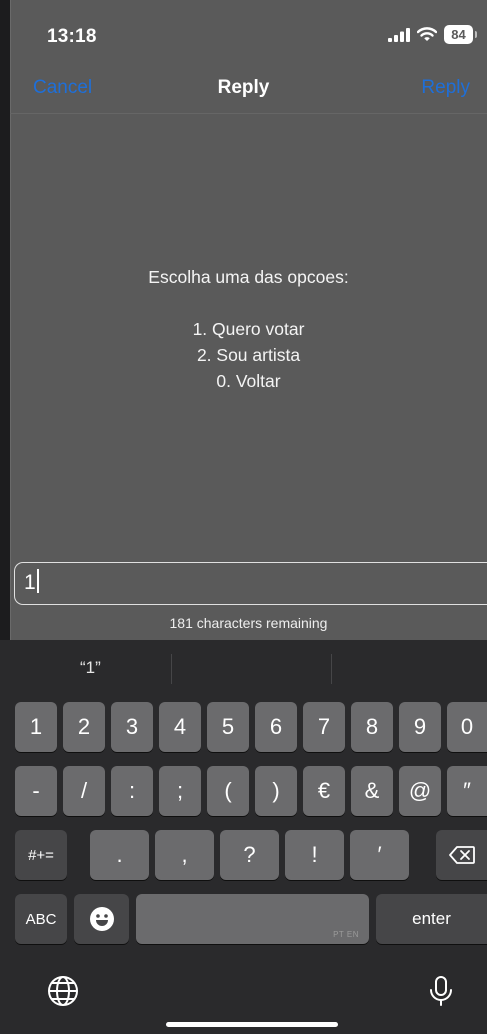  What do you see at coordinates (250, 583) in the screenshot?
I see `reply-input: 1` at bounding box center [250, 583].